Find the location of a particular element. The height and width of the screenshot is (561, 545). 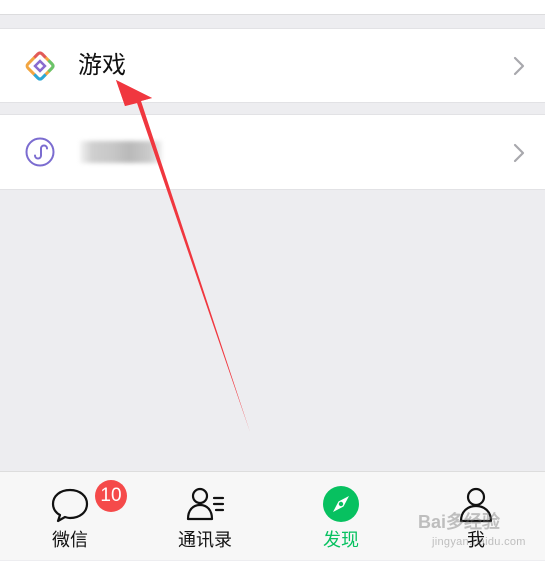

games-label: 游戏 is located at coordinates (102, 65).